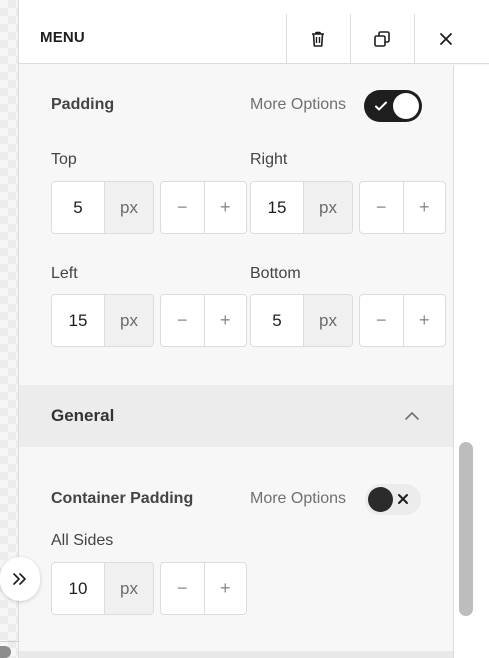  Describe the element at coordinates (225, 207) in the screenshot. I see `top-increment-button: +` at that location.